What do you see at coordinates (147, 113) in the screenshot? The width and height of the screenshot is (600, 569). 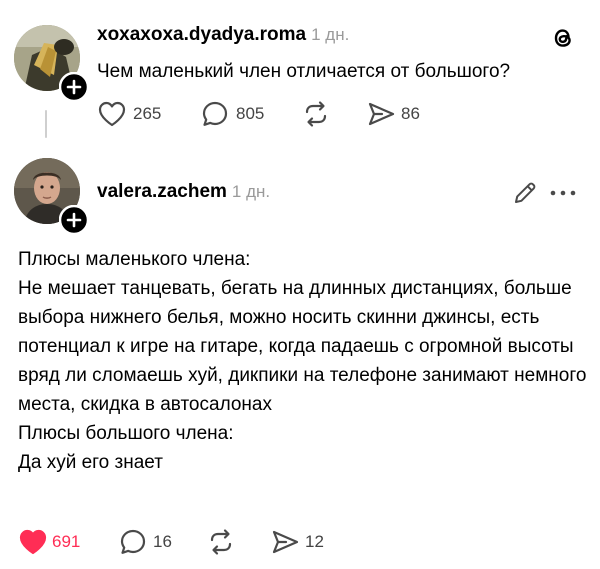 I see `like-count: 265` at bounding box center [147, 113].